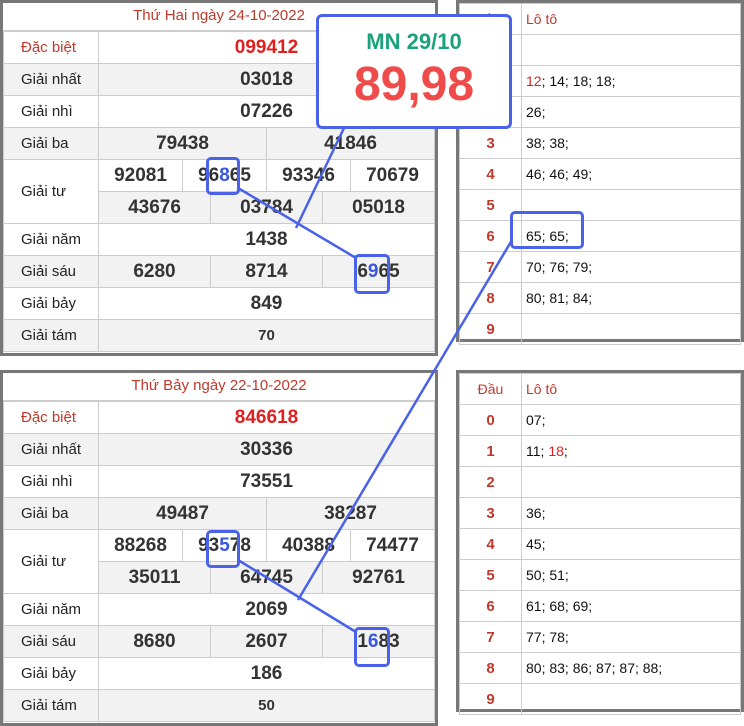 The image size is (744, 726). Describe the element at coordinates (414, 84) in the screenshot. I see `callout-prediction: 89,98` at that location.